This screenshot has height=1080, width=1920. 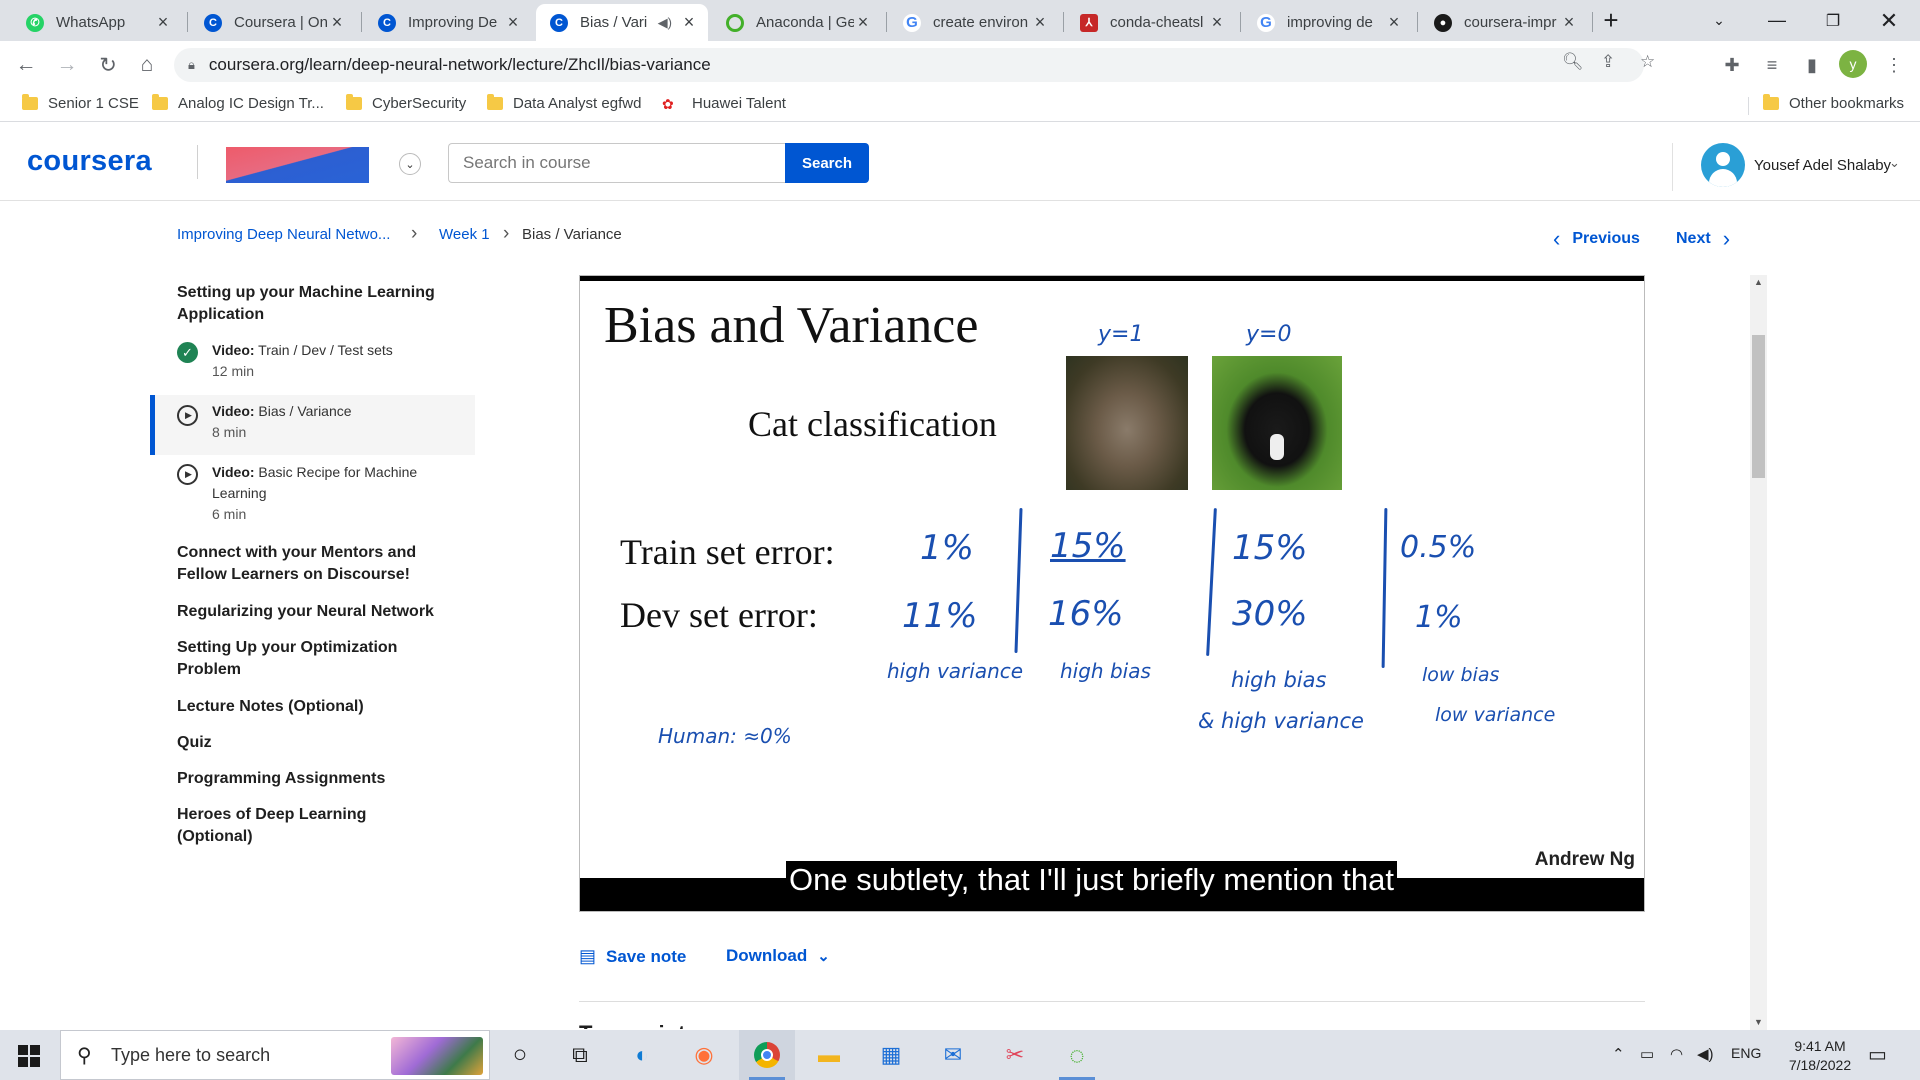 I want to click on lesson-name: Bias / Variance, so click(x=305, y=411).